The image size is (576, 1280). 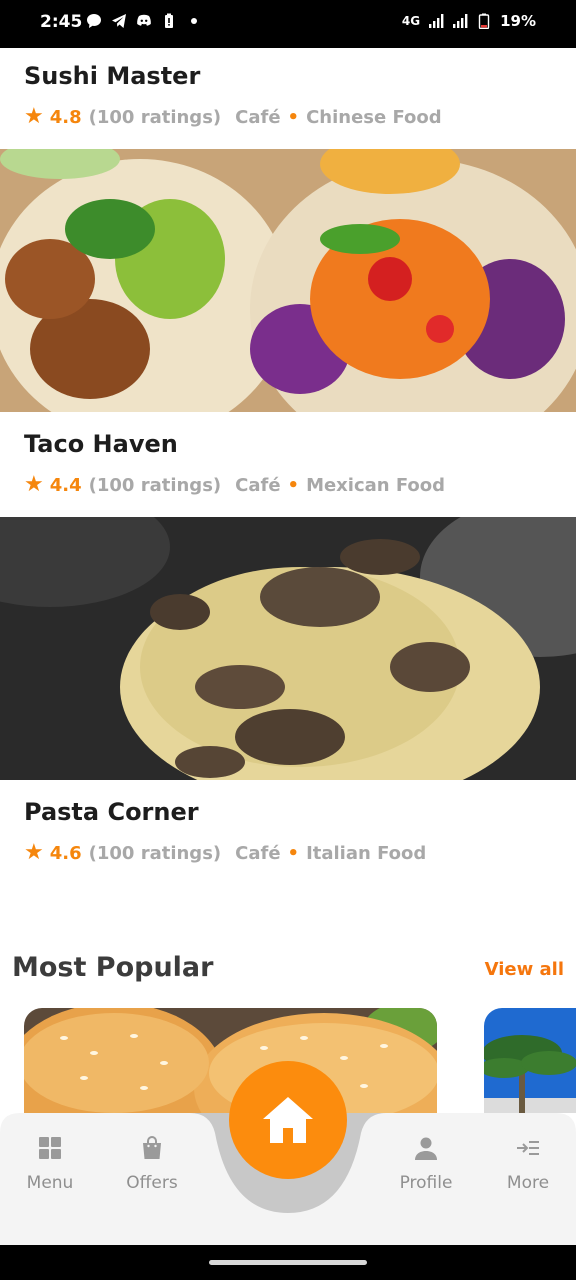 What do you see at coordinates (411, 21) in the screenshot?
I see `network-type: 4G` at bounding box center [411, 21].